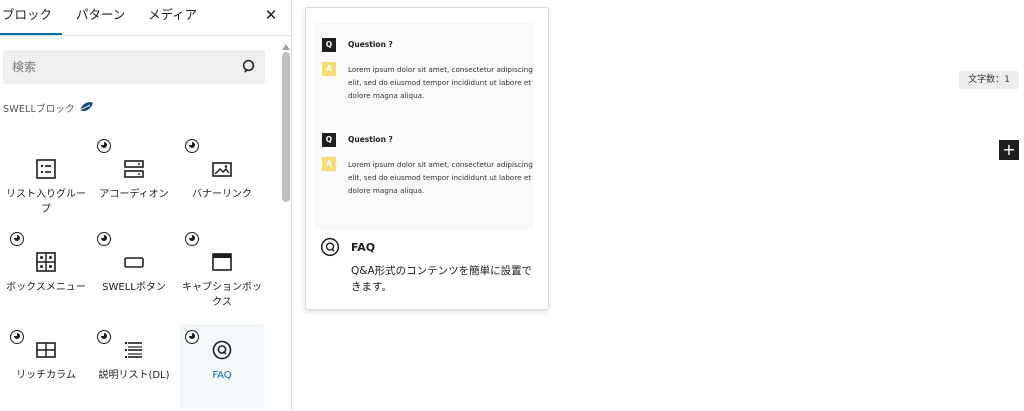 The image size is (1024, 411). What do you see at coordinates (222, 183) in the screenshot?
I see `block-banner-link: バナーリンク` at bounding box center [222, 183].